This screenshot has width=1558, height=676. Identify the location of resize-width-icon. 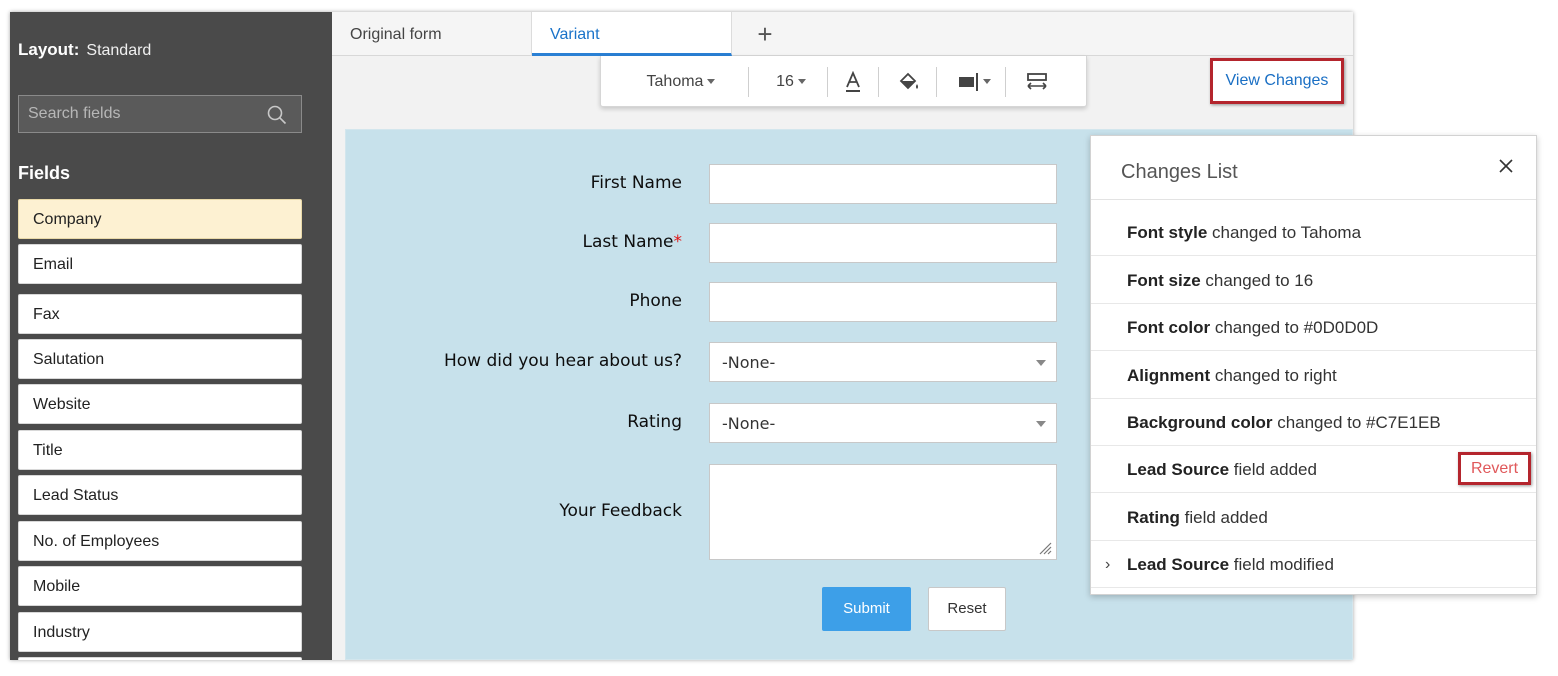
(1037, 81).